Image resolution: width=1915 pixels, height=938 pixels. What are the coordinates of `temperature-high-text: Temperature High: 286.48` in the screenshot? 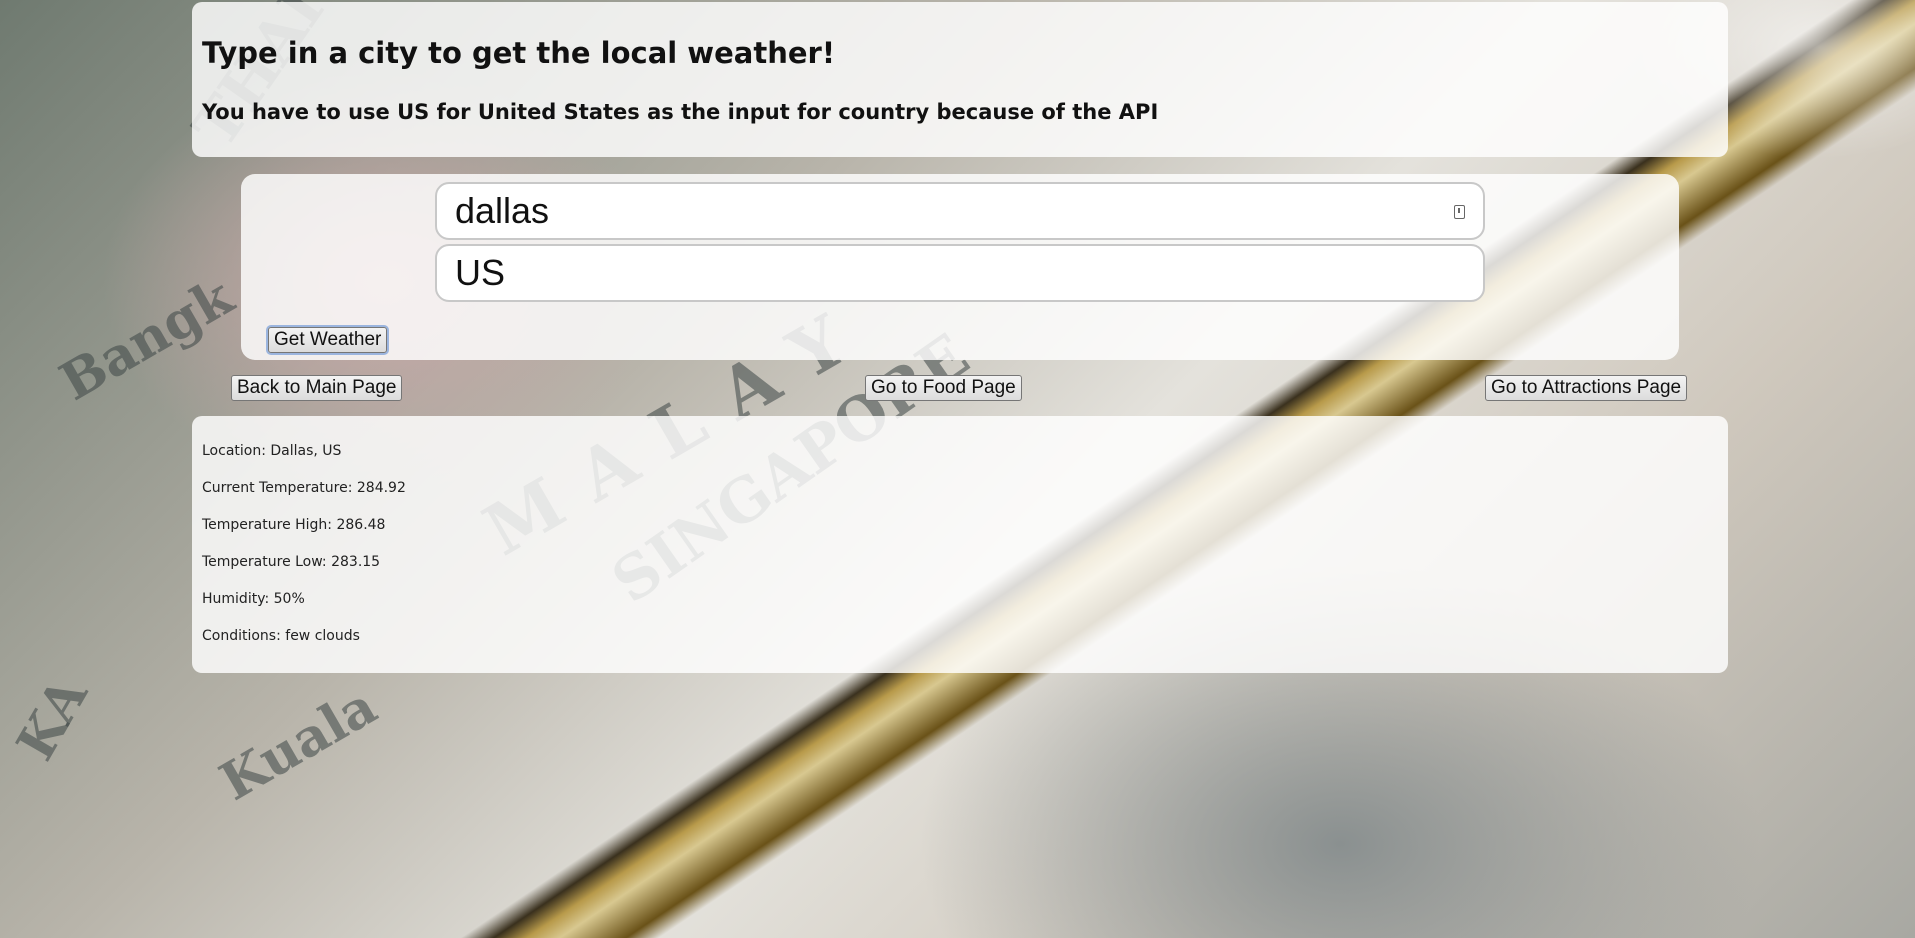 It's located at (294, 525).